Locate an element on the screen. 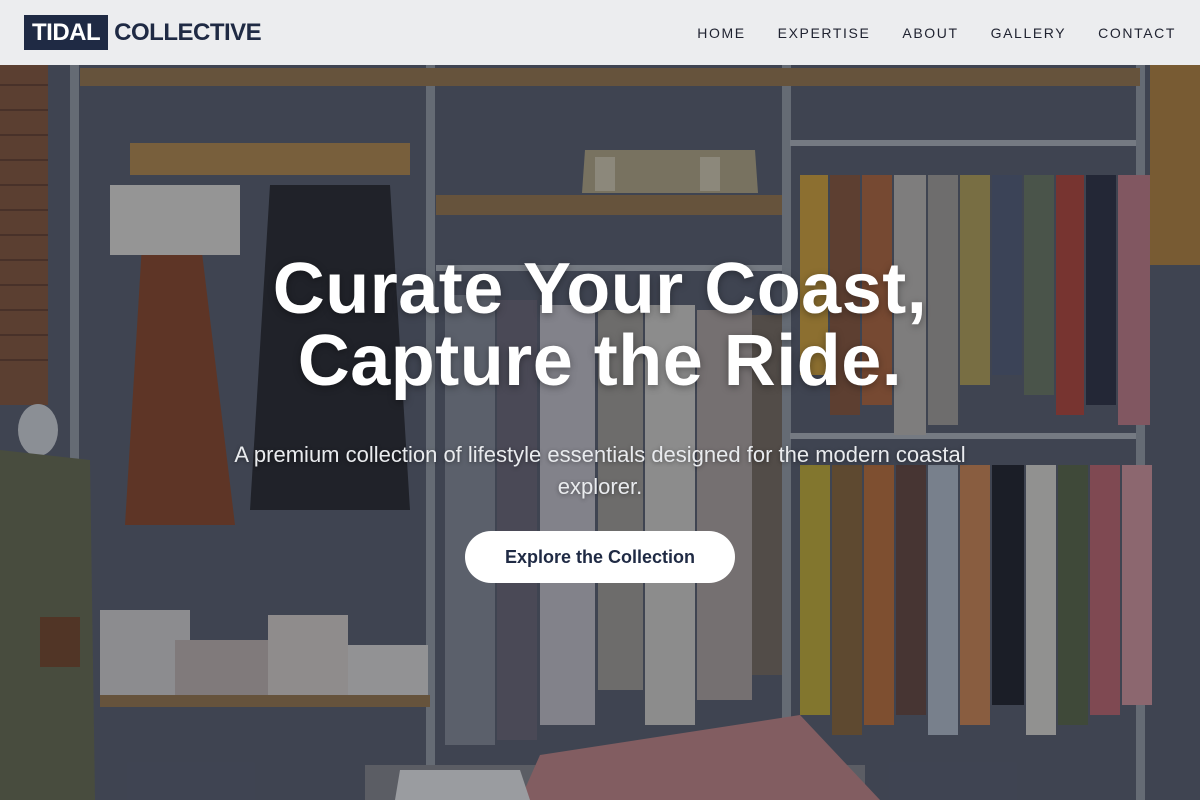  main-nav: HOME EXPERTISE ABOUT GALLERY CONTACT is located at coordinates (936, 33).